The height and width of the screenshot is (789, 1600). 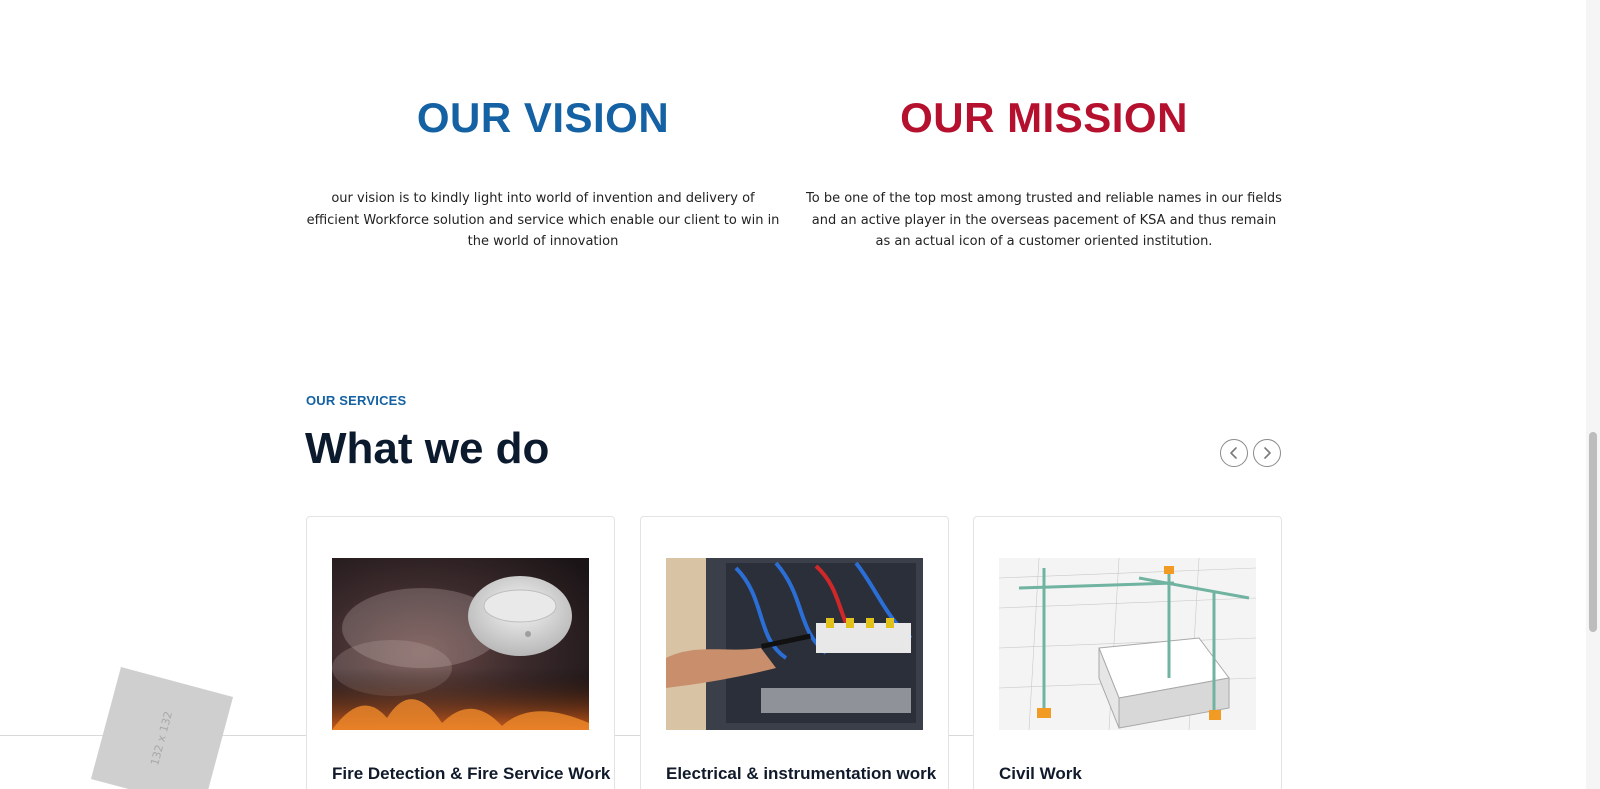 I want to click on placeholder-image: 132 x 132, so click(x=162, y=727).